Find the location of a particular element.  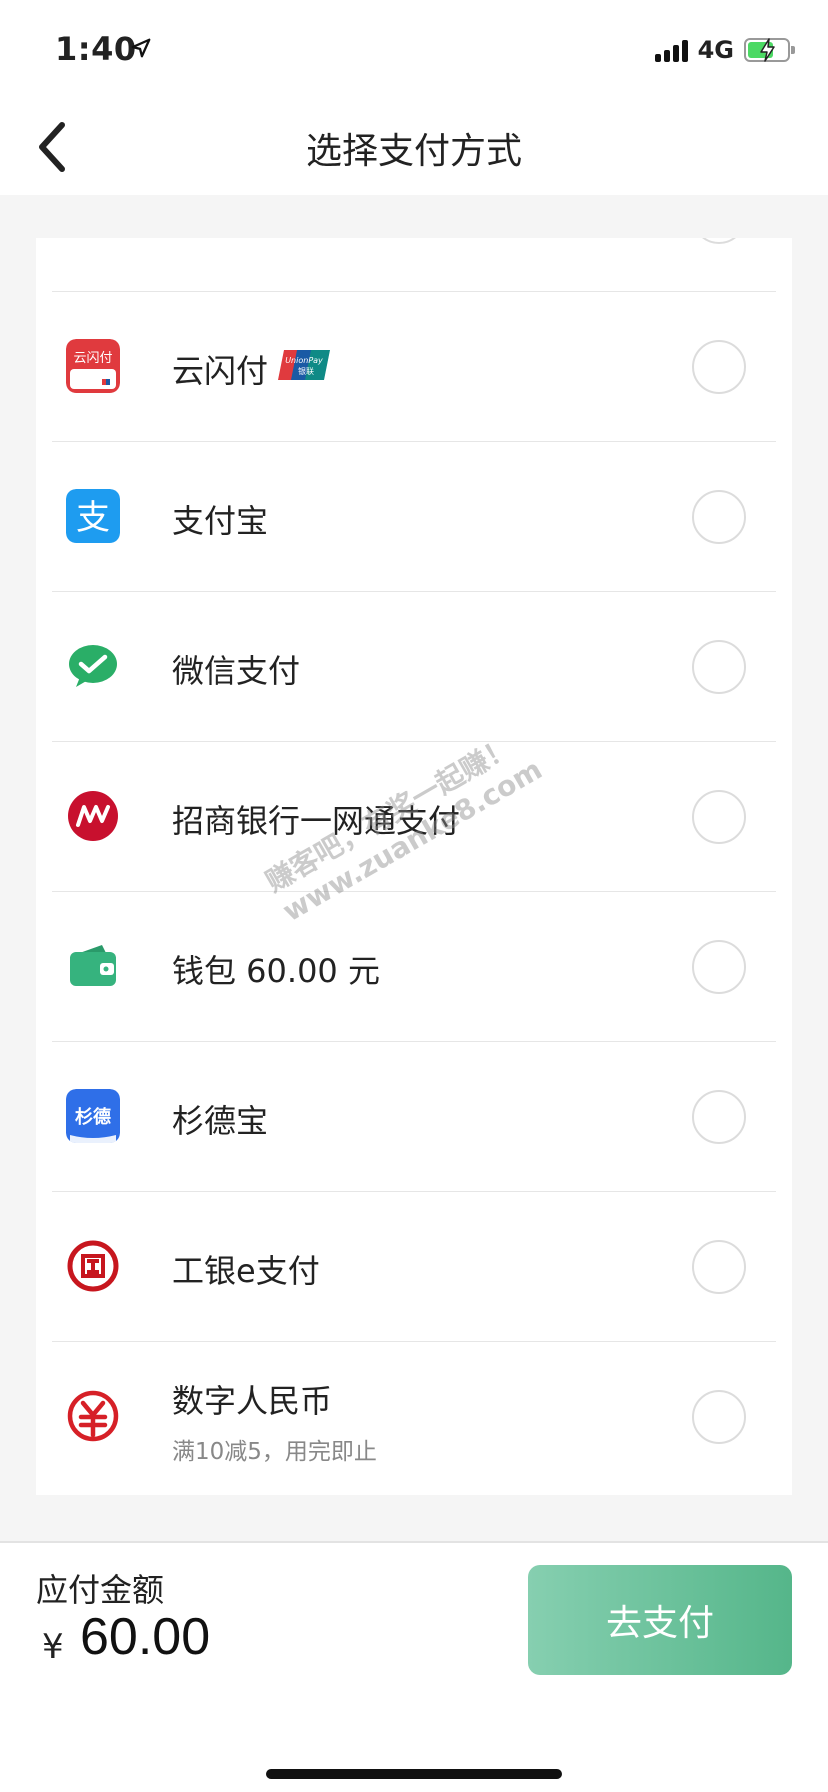

nav-bar: 选择支付方式 is located at coordinates (414, 145).